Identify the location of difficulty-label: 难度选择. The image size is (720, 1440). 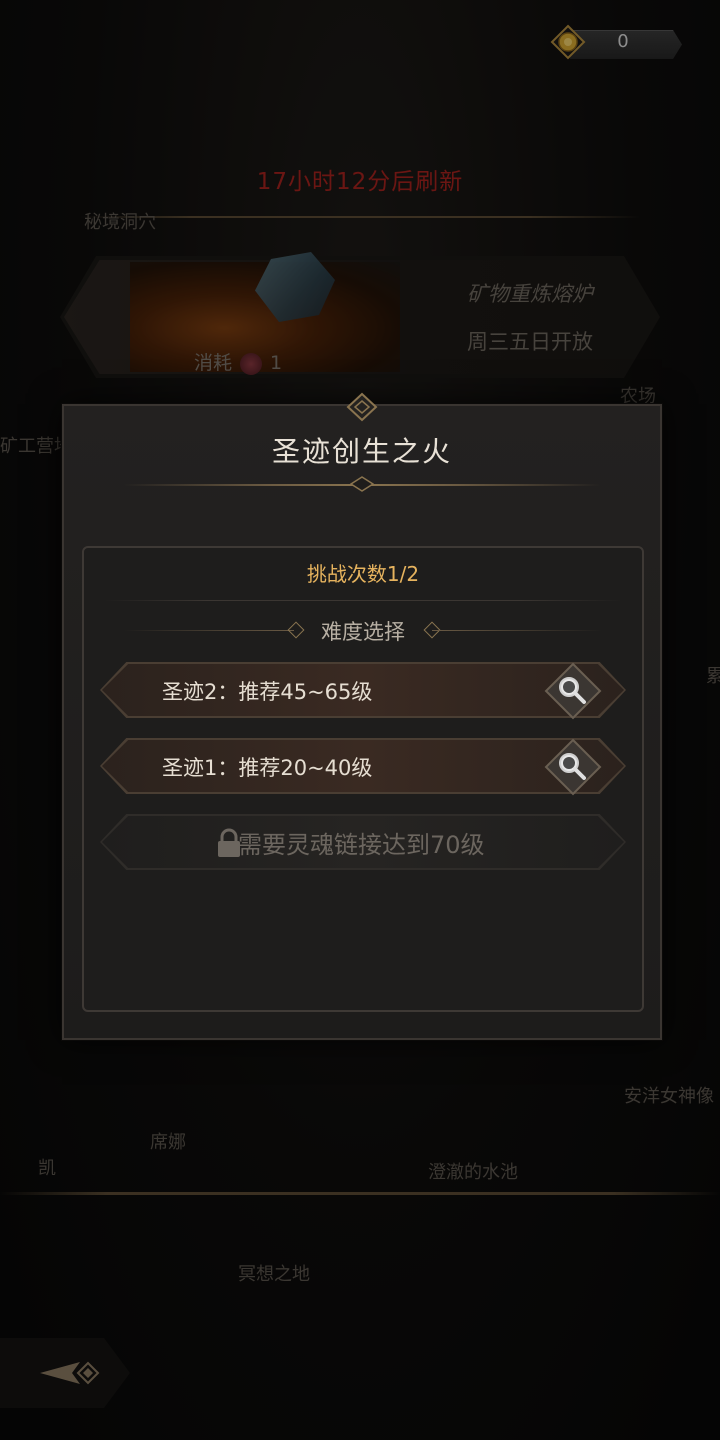
(363, 632).